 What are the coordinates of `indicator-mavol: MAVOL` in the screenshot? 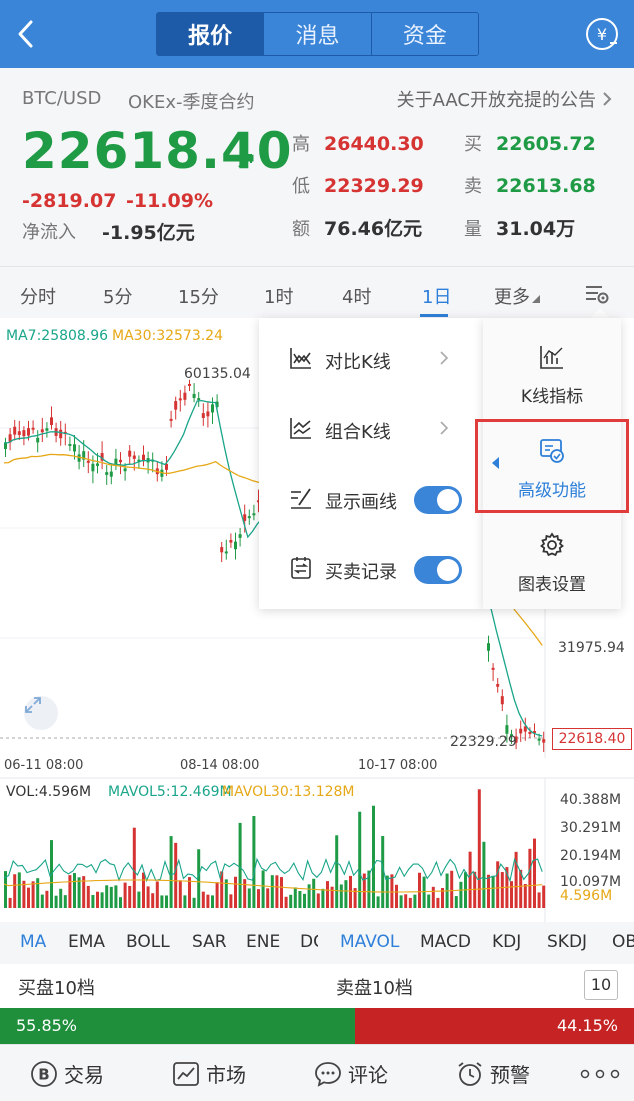 It's located at (369, 942).